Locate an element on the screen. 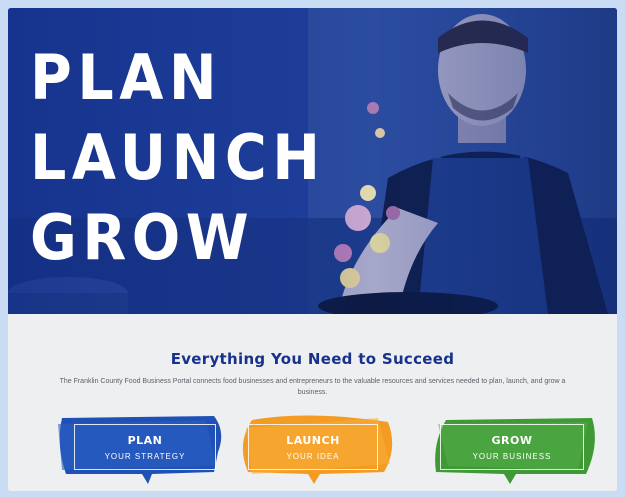 The image size is (625, 497). grow-card-inner: GROW YOUR BUSINESS is located at coordinates (512, 447).